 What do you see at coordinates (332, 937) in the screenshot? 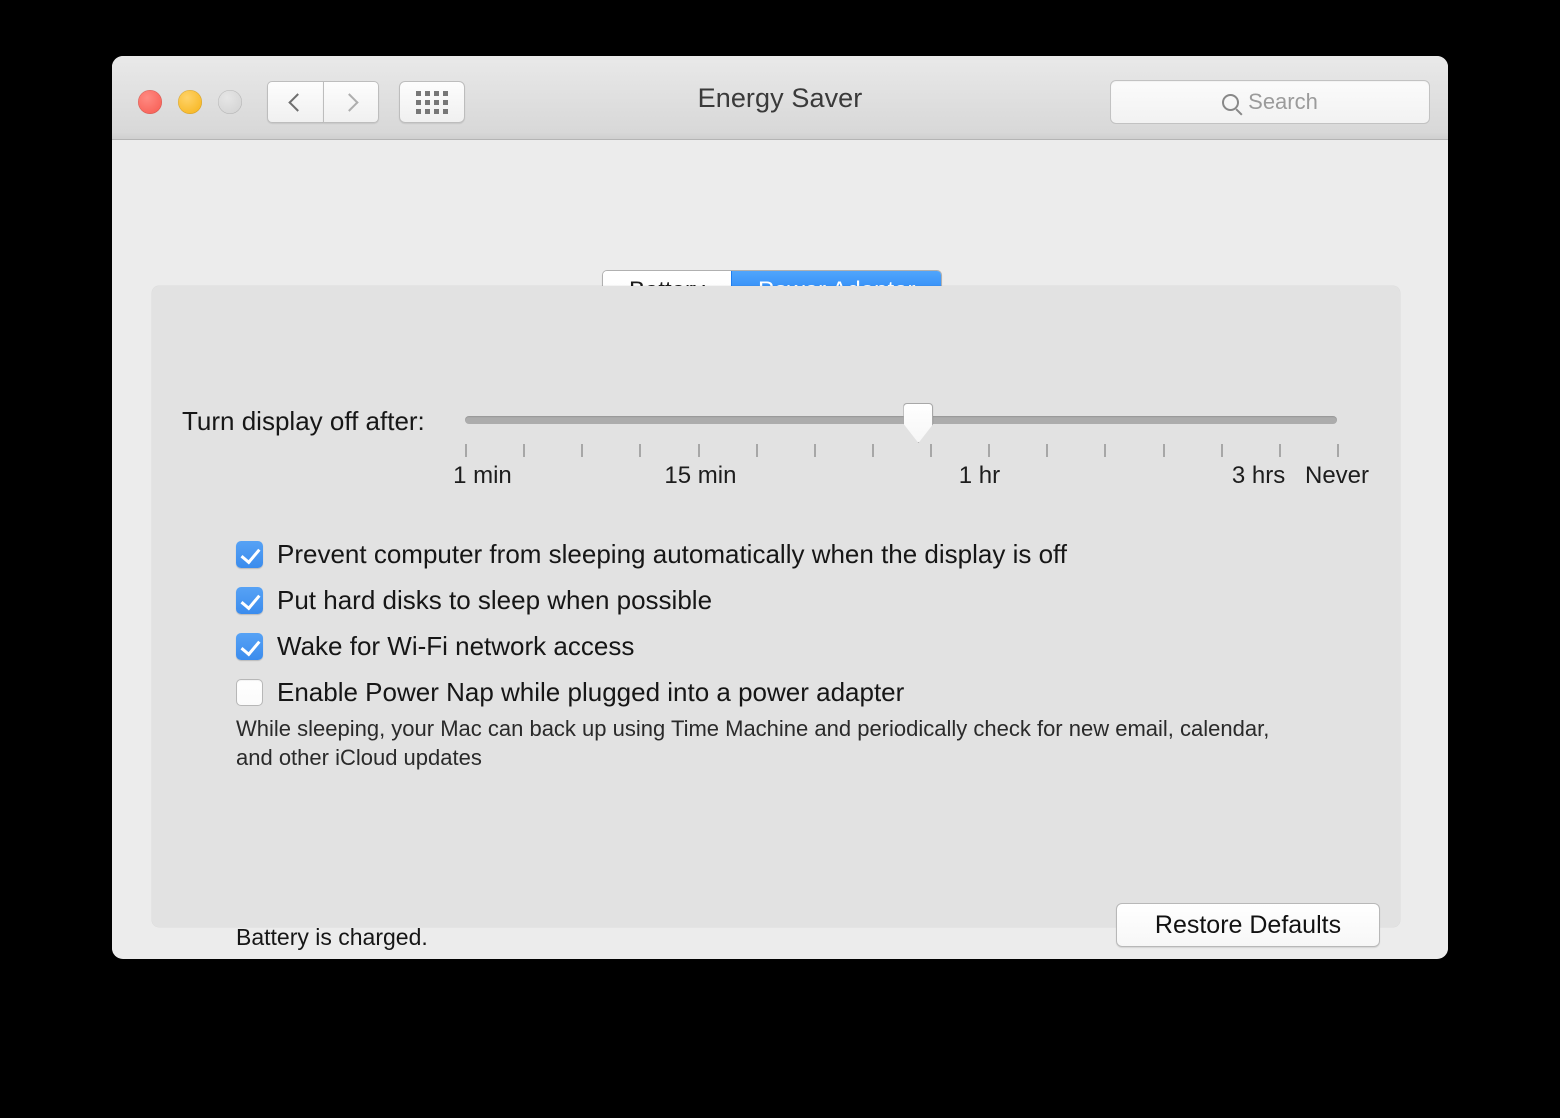
I see `battery-status-text: Battery is charged.` at bounding box center [332, 937].